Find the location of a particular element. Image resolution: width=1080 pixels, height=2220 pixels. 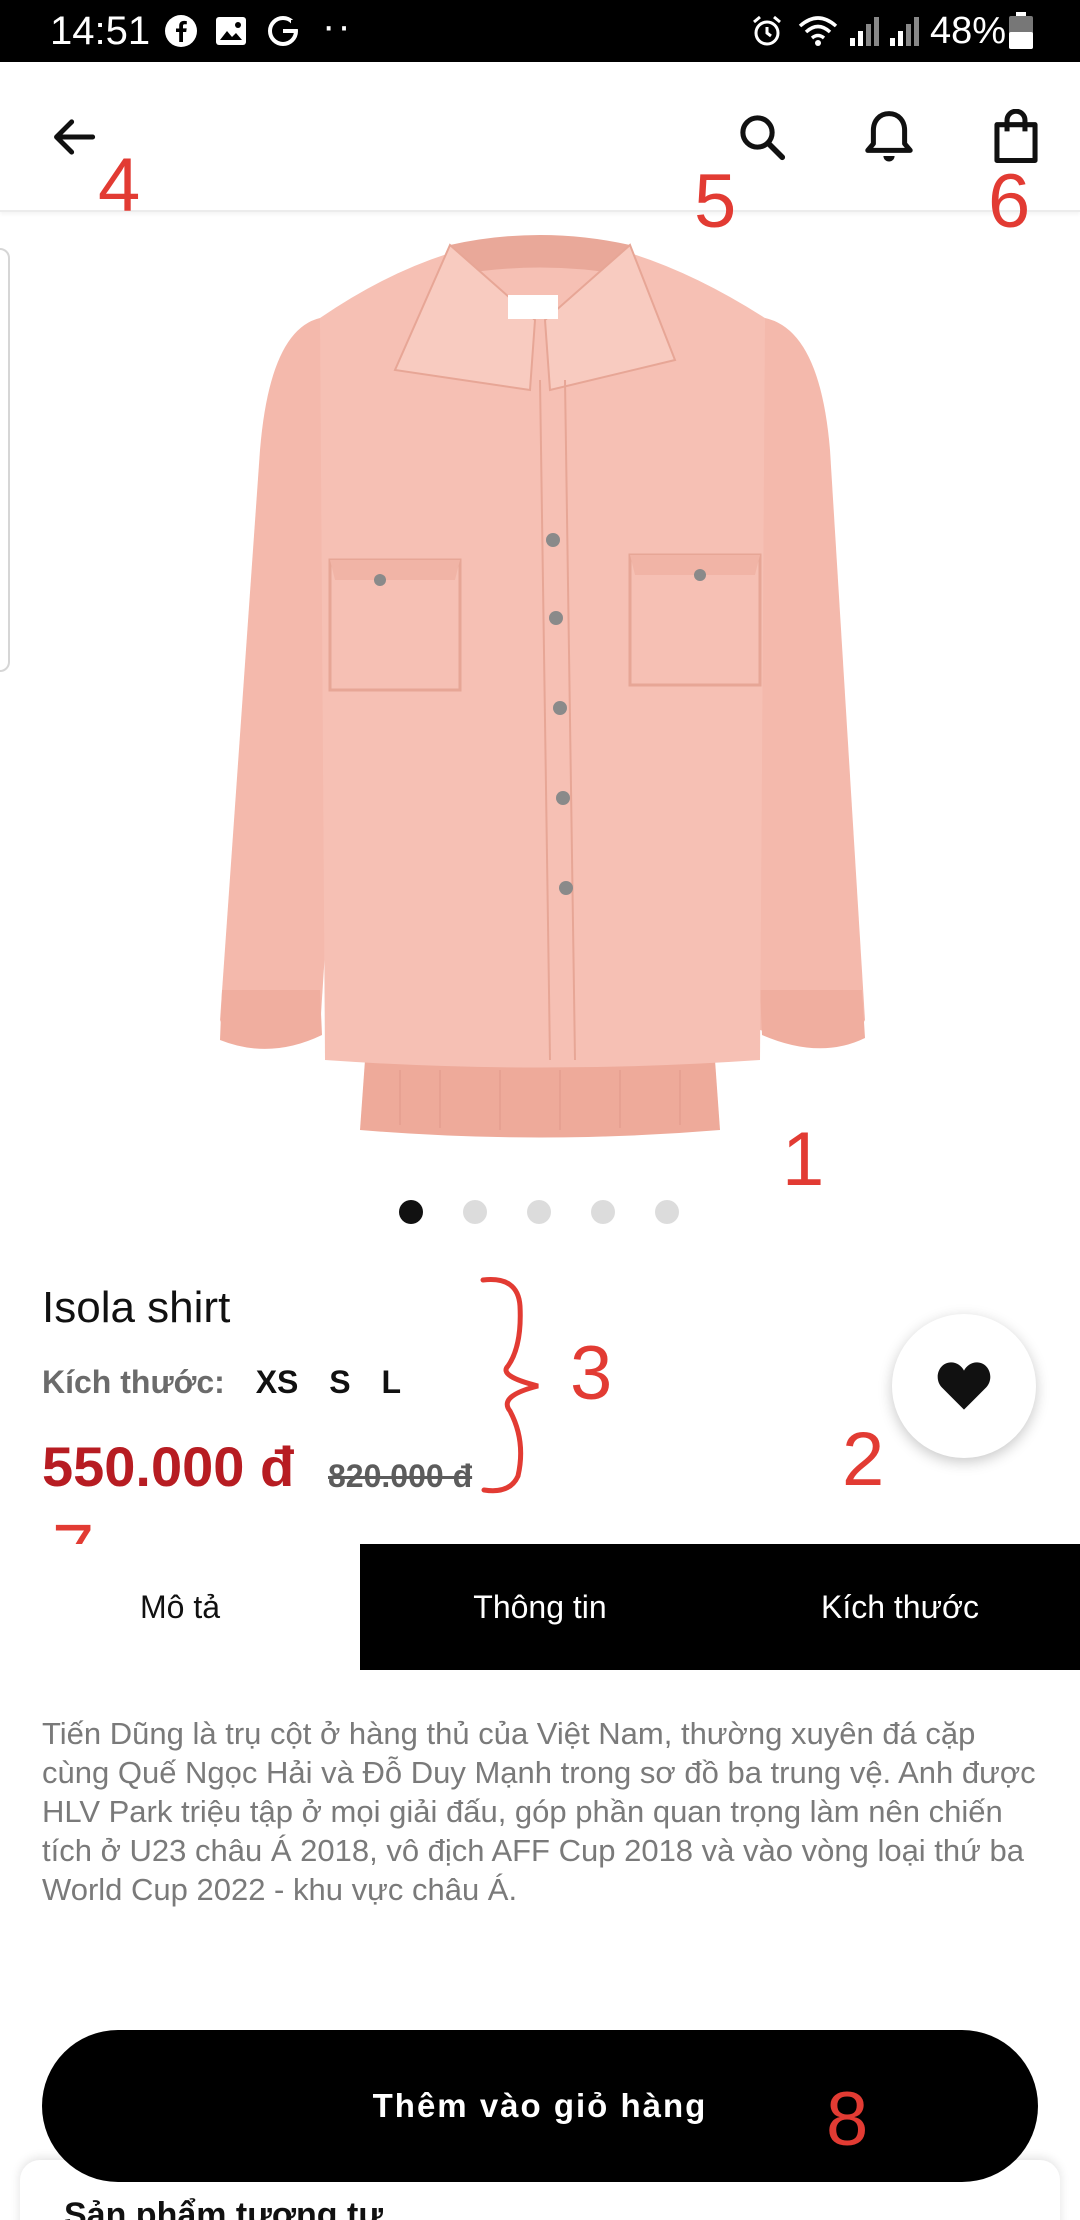

gallery-icon is located at coordinates (231, 31).